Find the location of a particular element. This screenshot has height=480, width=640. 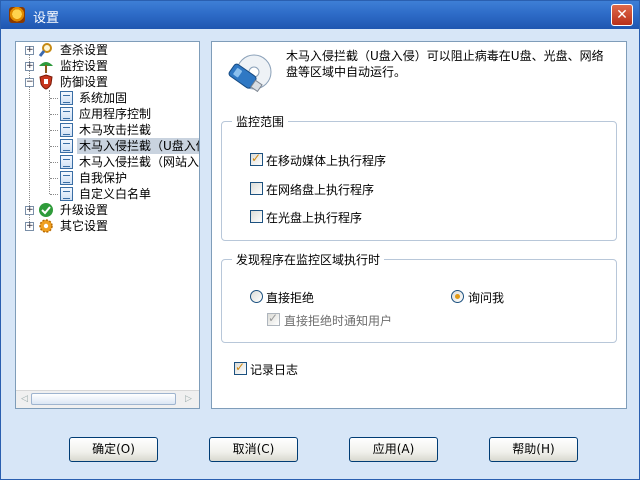

tree-item-self-protection: 自我保护 is located at coordinates (107, 178).